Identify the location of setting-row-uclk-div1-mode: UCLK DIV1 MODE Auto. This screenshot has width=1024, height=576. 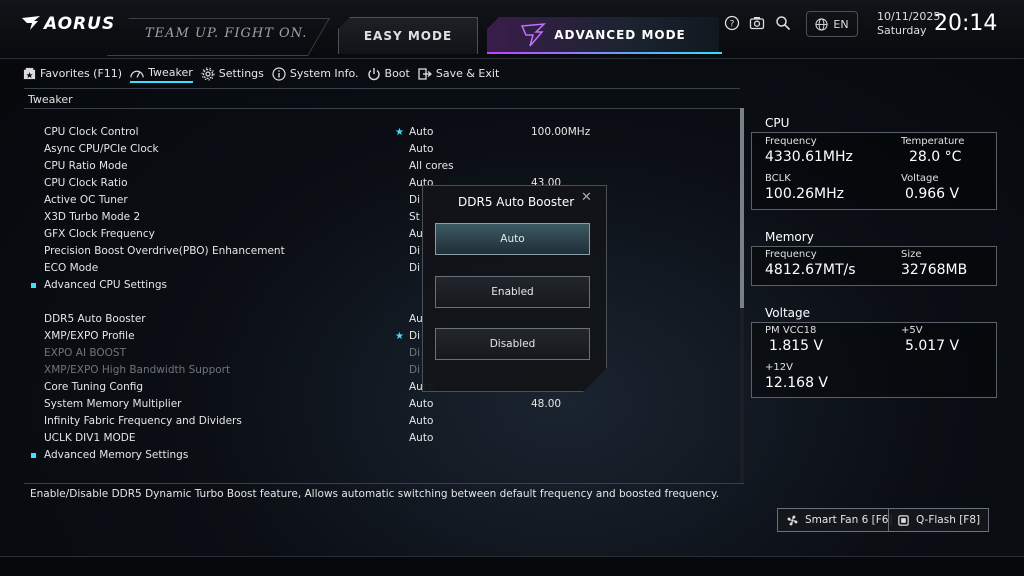
(382, 438).